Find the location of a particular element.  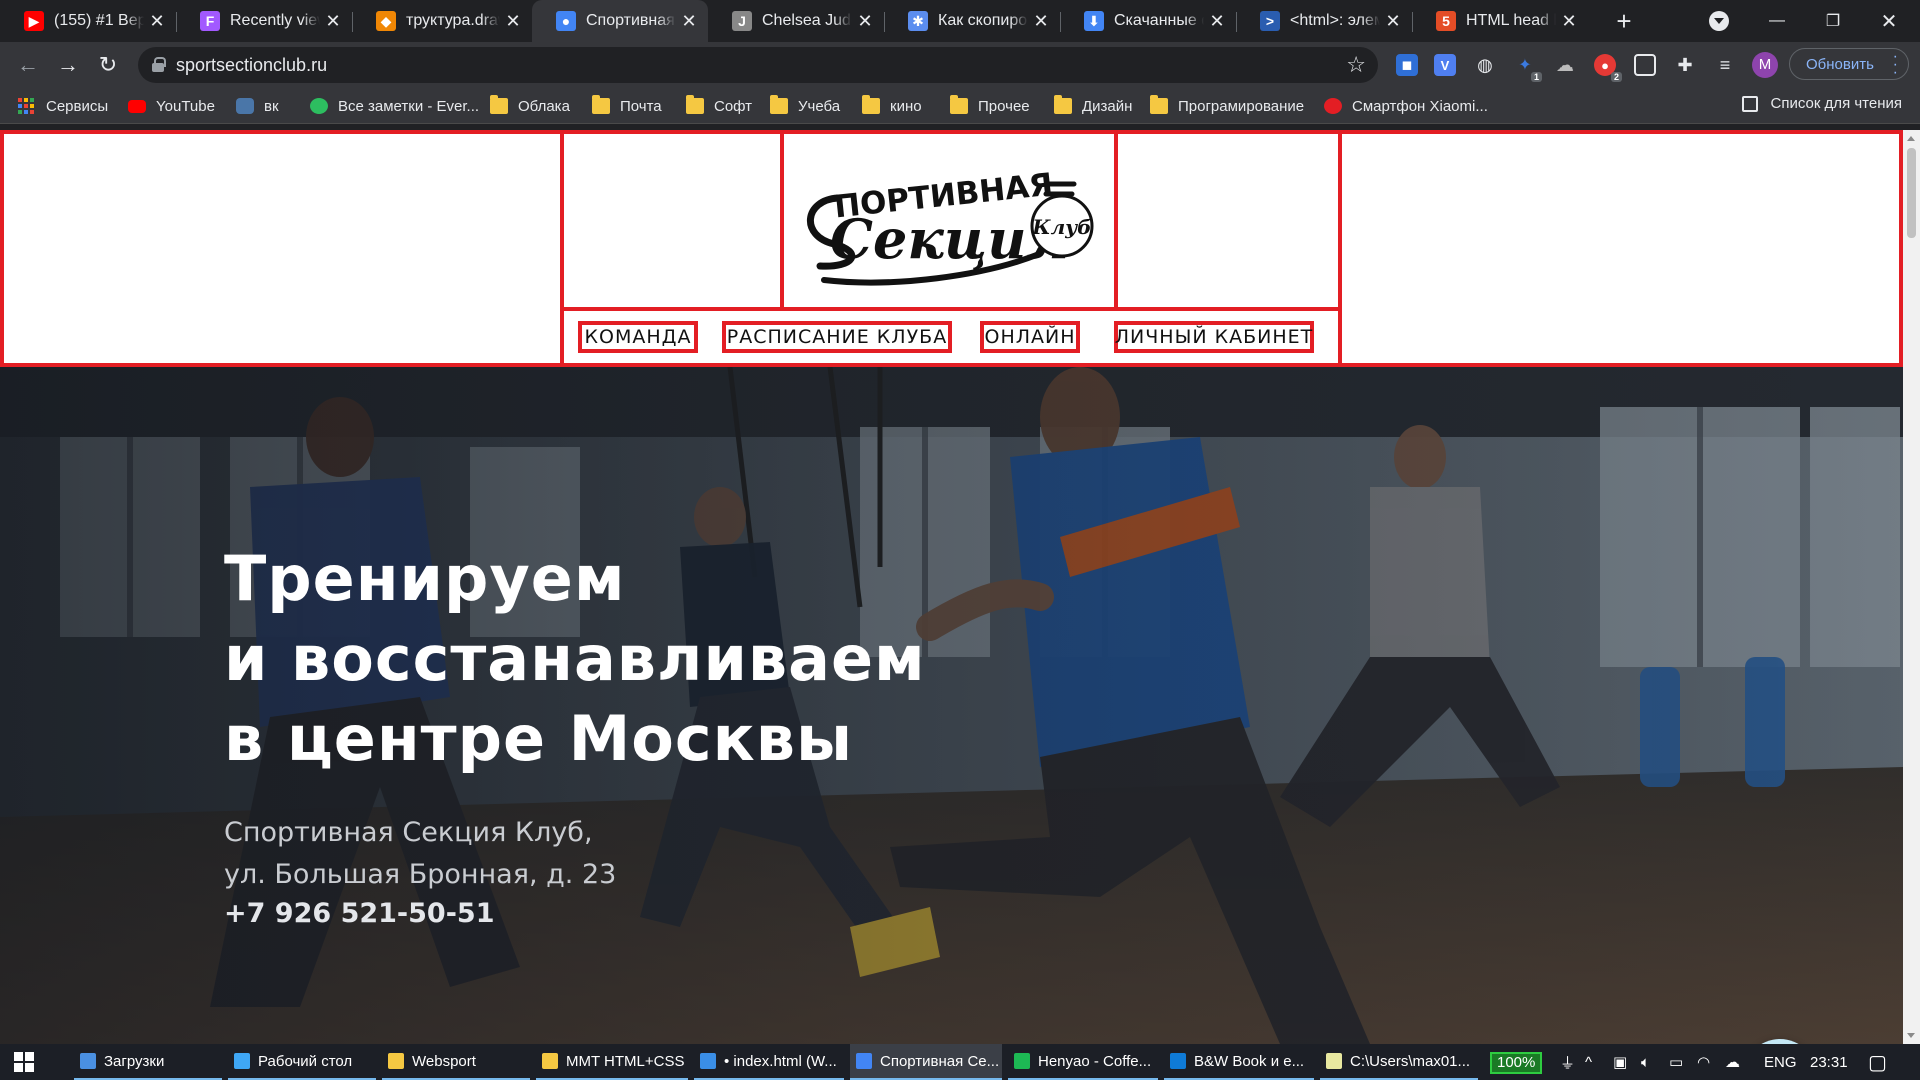

browser-tab: > <html>: элемент✕ is located at coordinates (1324, 21).